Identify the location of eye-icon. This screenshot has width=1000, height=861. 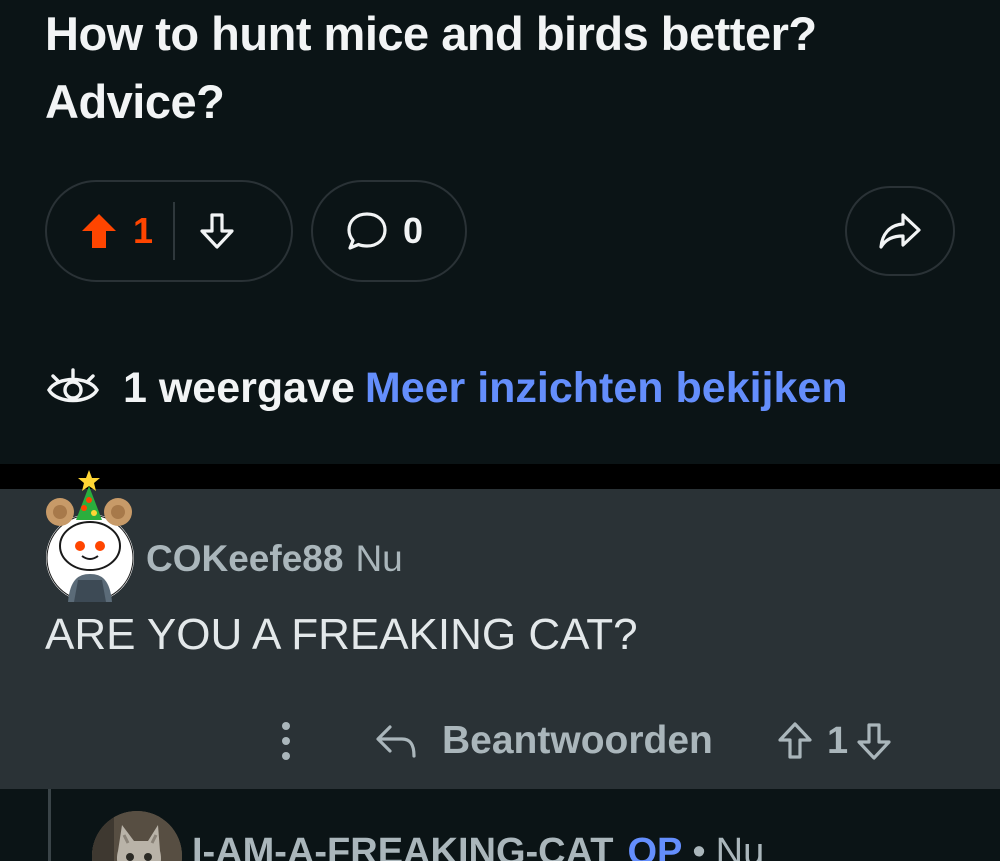
(73, 388).